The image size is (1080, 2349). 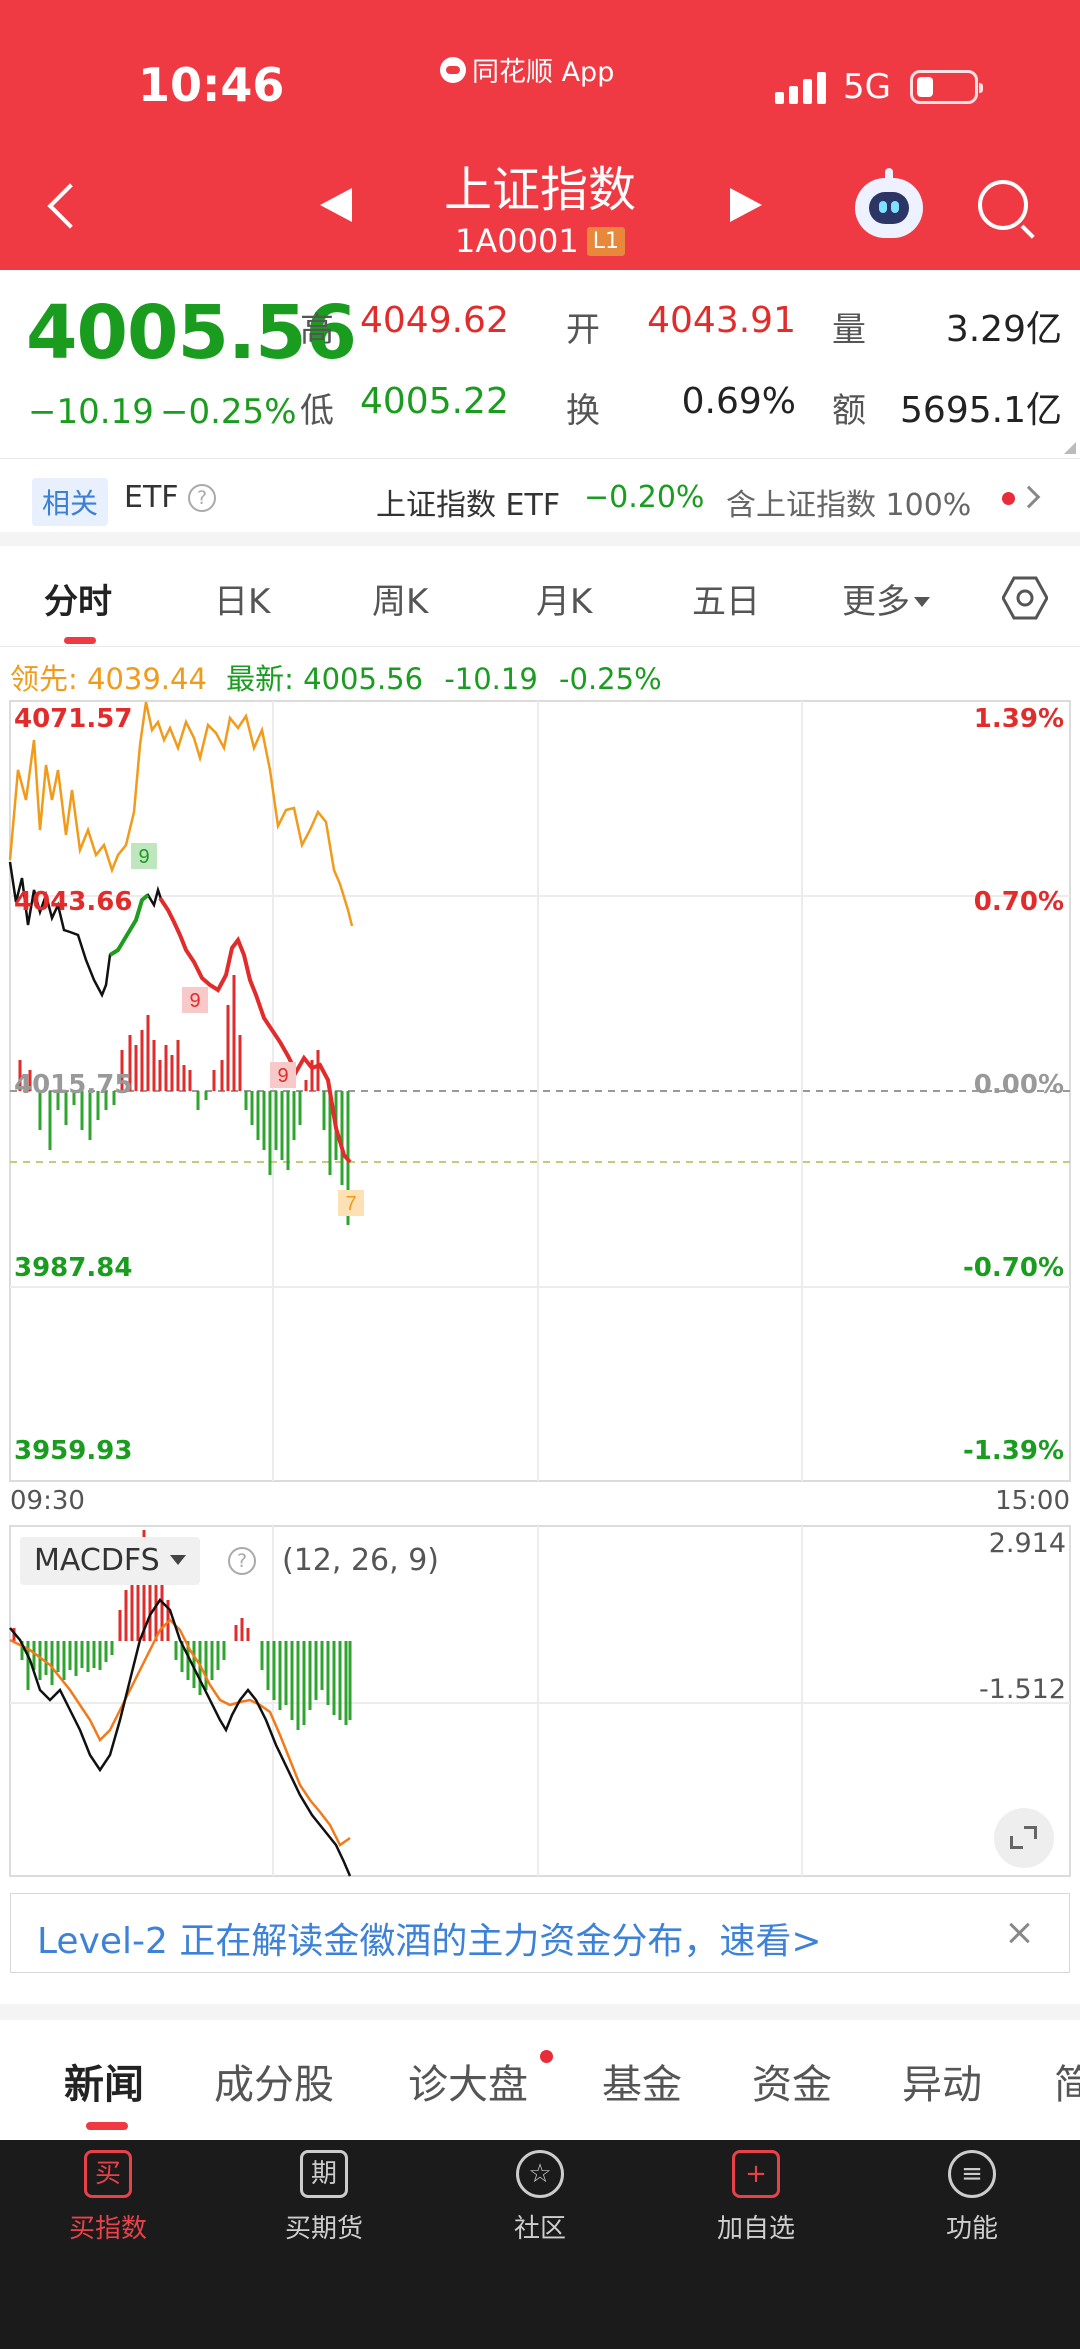 I want to click on time-start-label: 09:30, so click(x=47, y=1501).